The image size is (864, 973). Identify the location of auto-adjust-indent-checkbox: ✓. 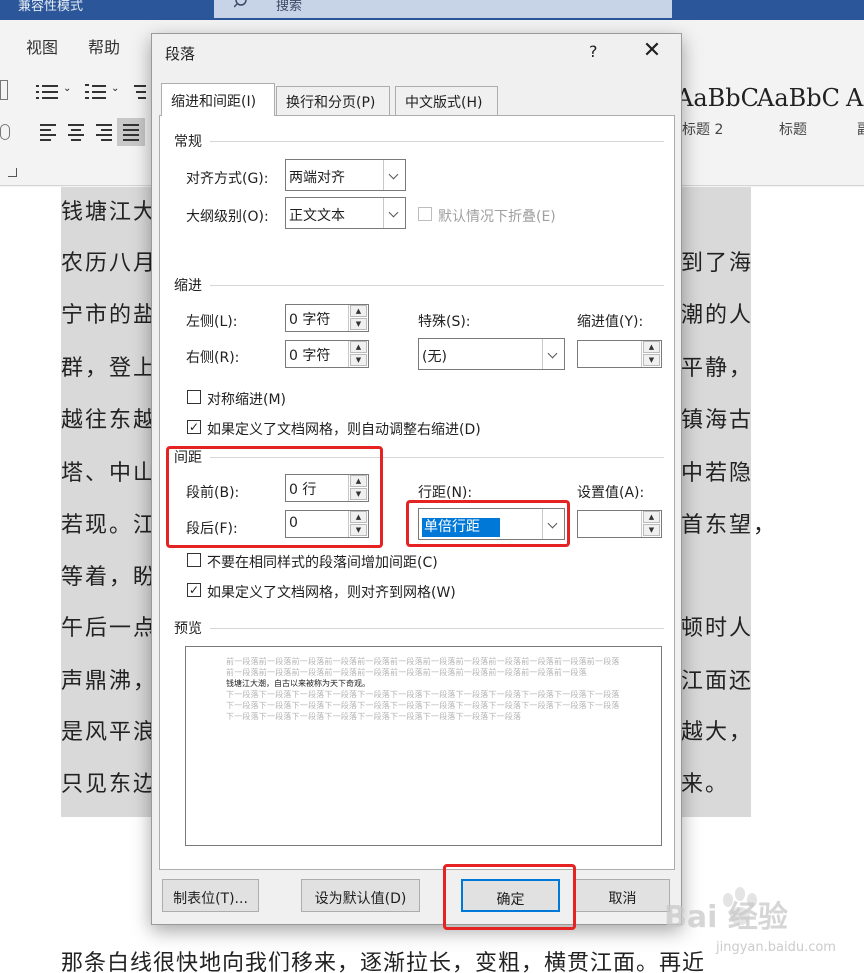
(194, 427).